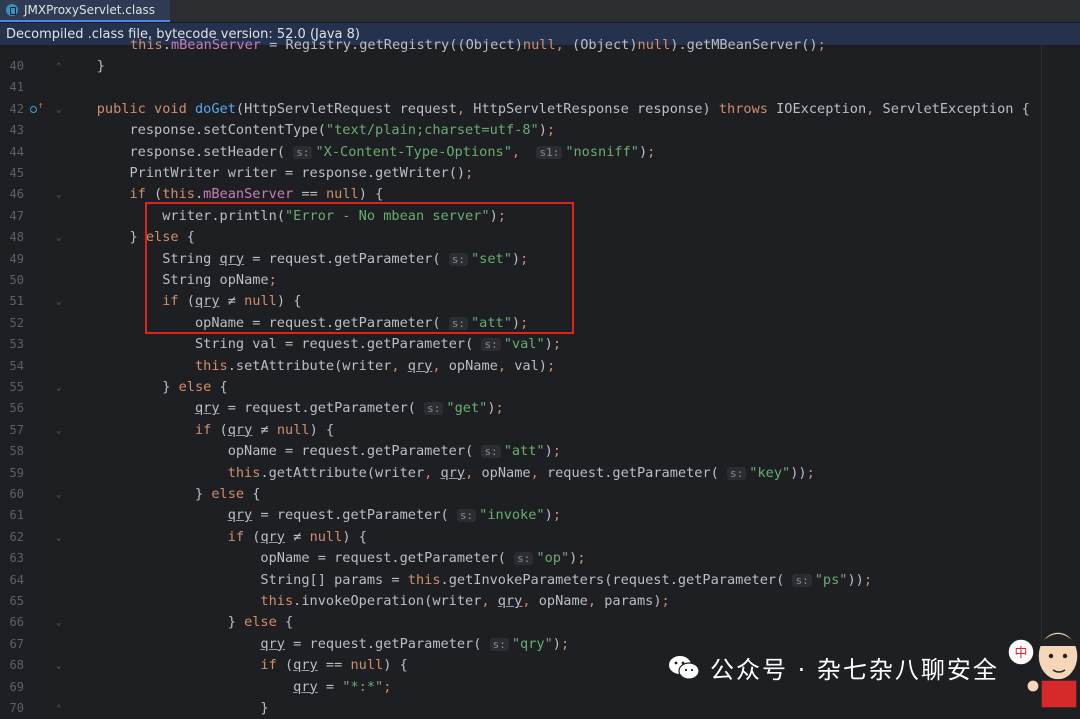  What do you see at coordinates (1043, 669) in the screenshot?
I see `cartoon-avatar-image: 中` at bounding box center [1043, 669].